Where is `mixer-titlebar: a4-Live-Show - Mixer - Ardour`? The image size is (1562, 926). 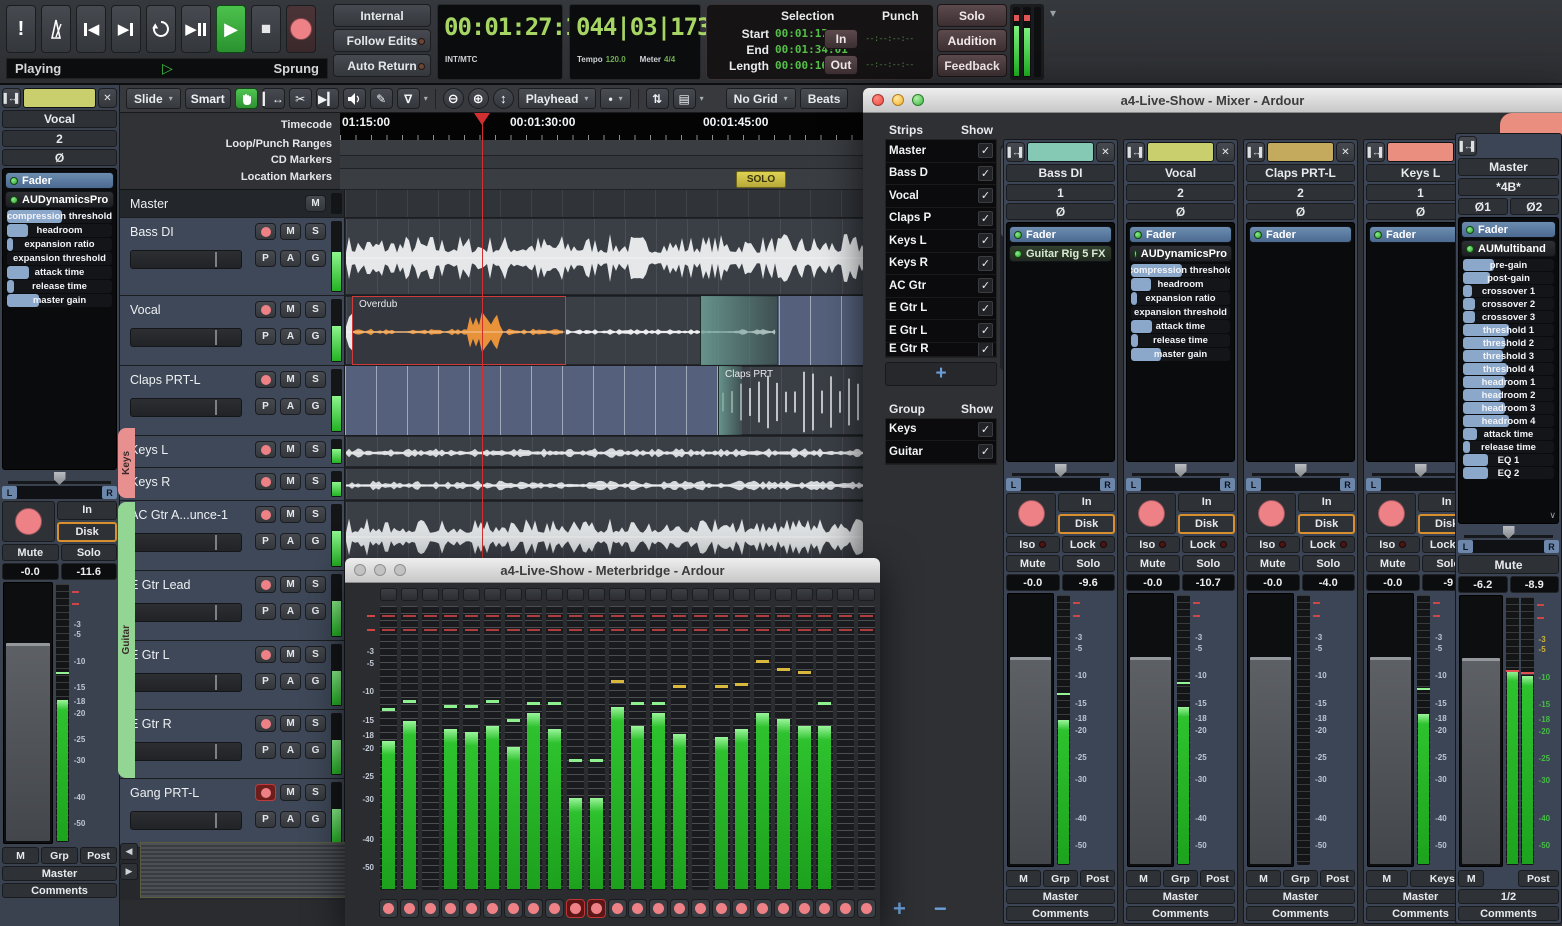 mixer-titlebar: a4-Live-Show - Mixer - Ardour is located at coordinates (1212, 100).